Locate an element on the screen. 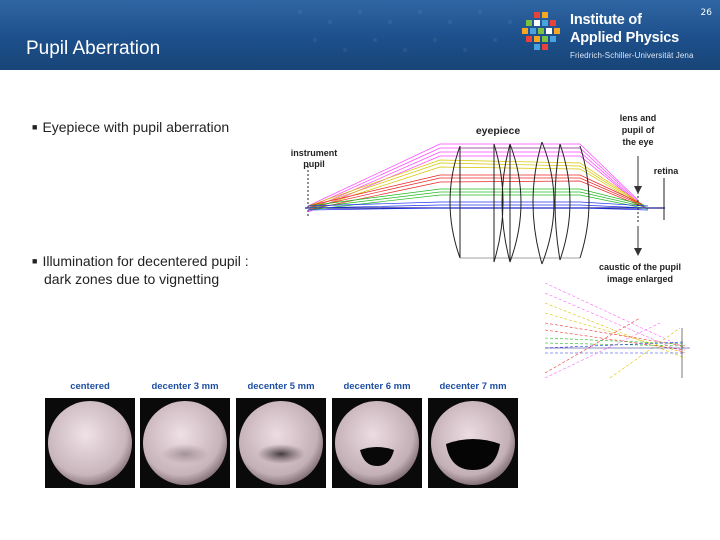  bullet-text: Illumination for decentered pupil : is located at coordinates (145, 261).